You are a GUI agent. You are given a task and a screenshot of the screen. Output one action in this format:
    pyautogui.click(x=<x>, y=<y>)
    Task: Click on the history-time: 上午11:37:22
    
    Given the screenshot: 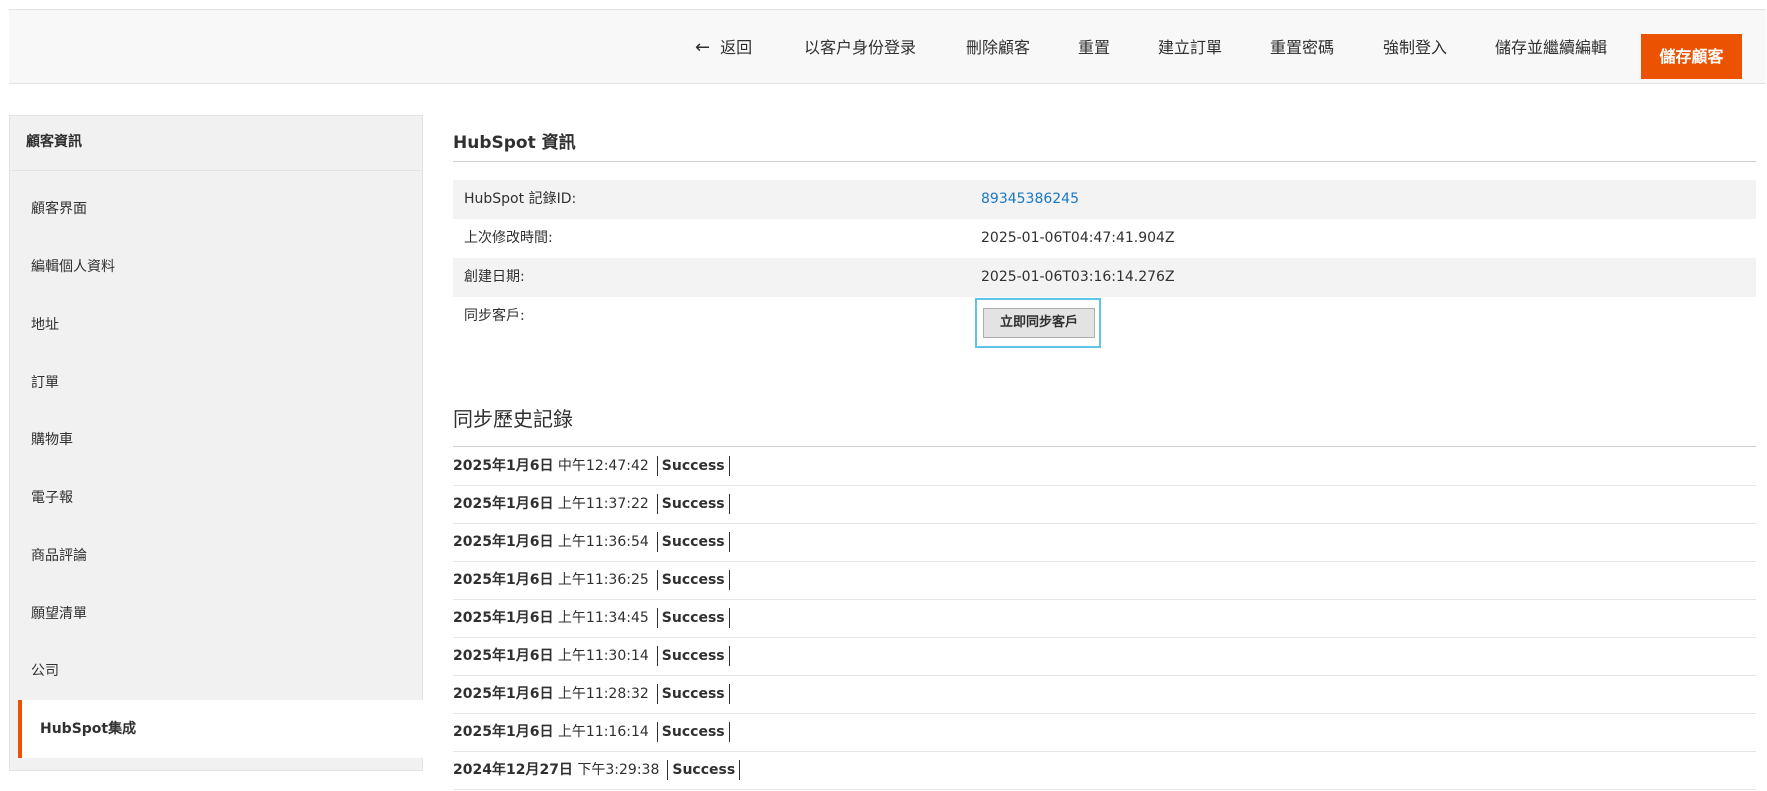 What is the action you would take?
    pyautogui.click(x=603, y=504)
    